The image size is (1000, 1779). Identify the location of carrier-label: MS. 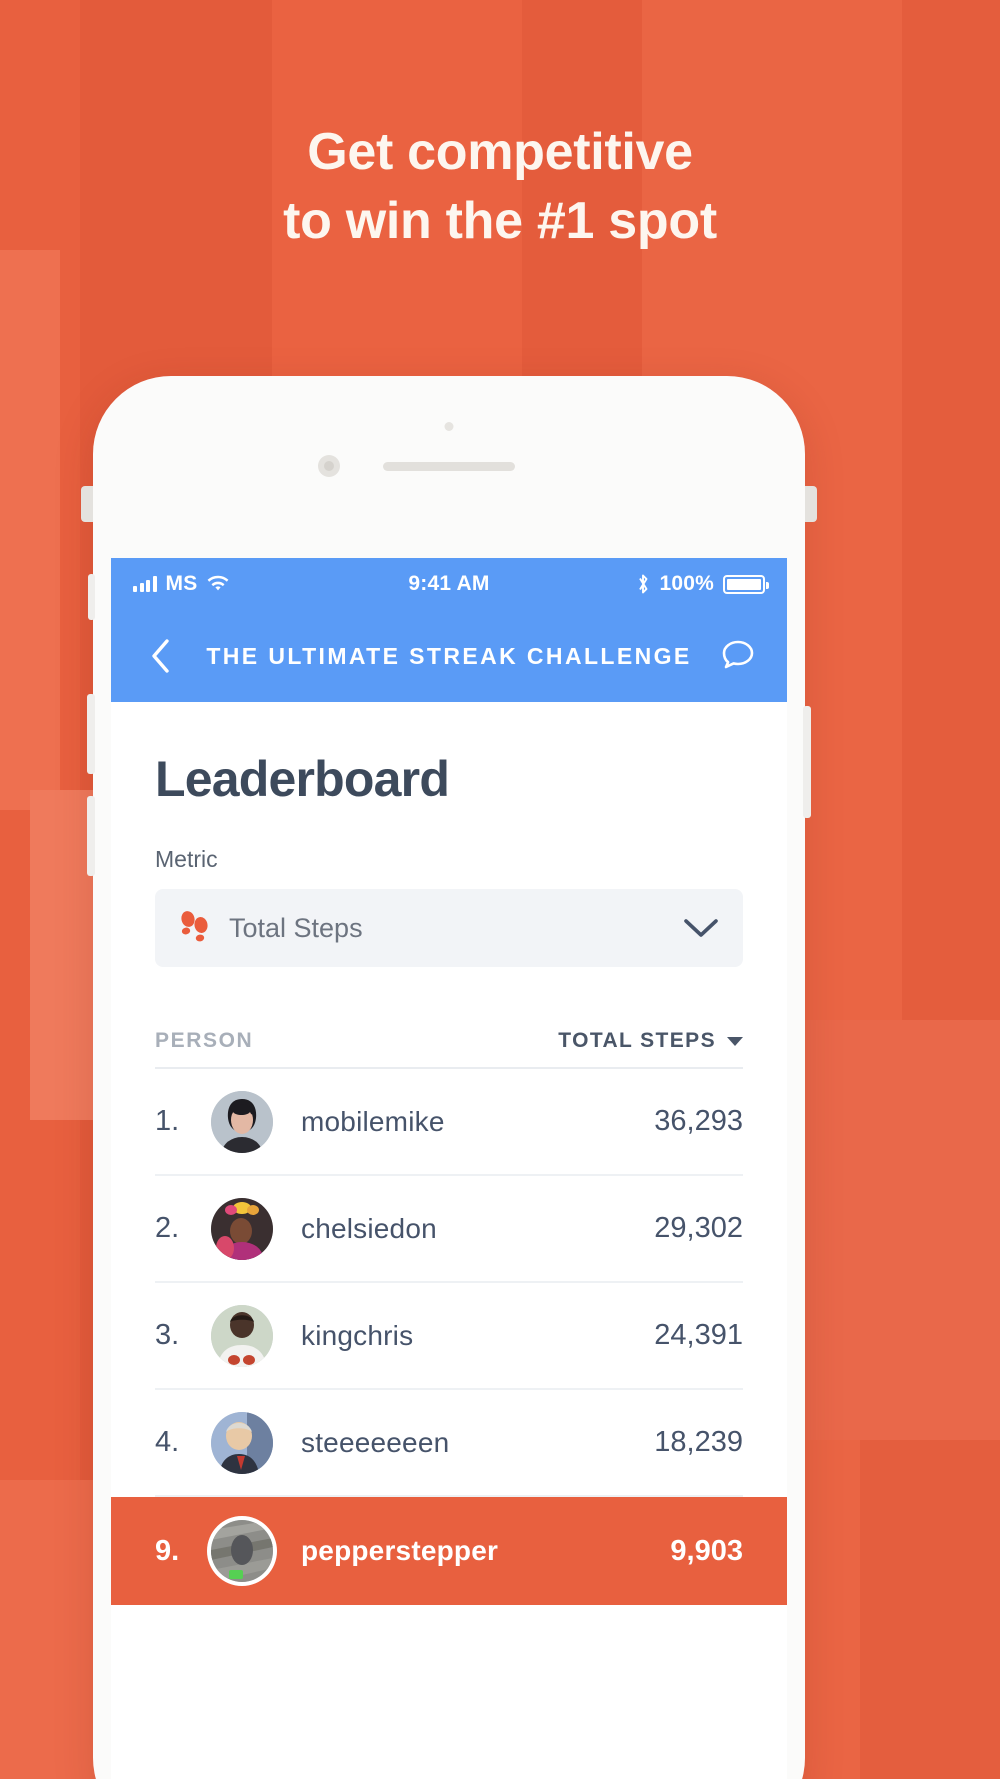
(181, 583).